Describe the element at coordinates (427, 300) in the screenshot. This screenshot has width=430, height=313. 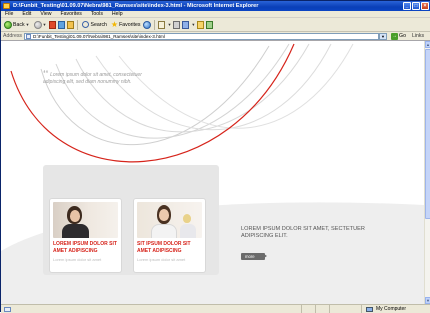
I see `scroll-down-icon: ▼` at that location.